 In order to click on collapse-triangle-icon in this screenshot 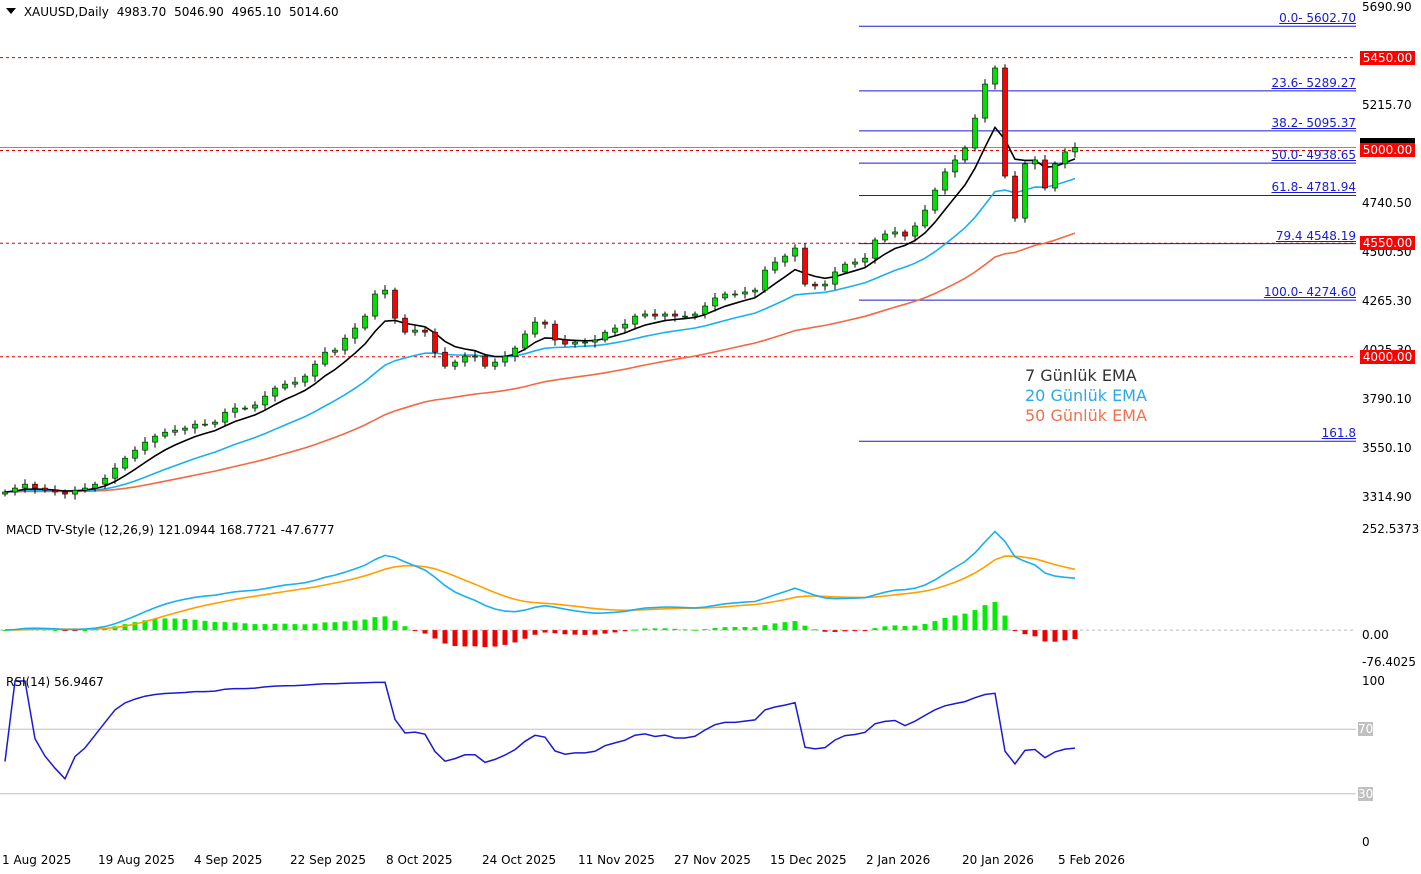, I will do `click(11, 11)`.